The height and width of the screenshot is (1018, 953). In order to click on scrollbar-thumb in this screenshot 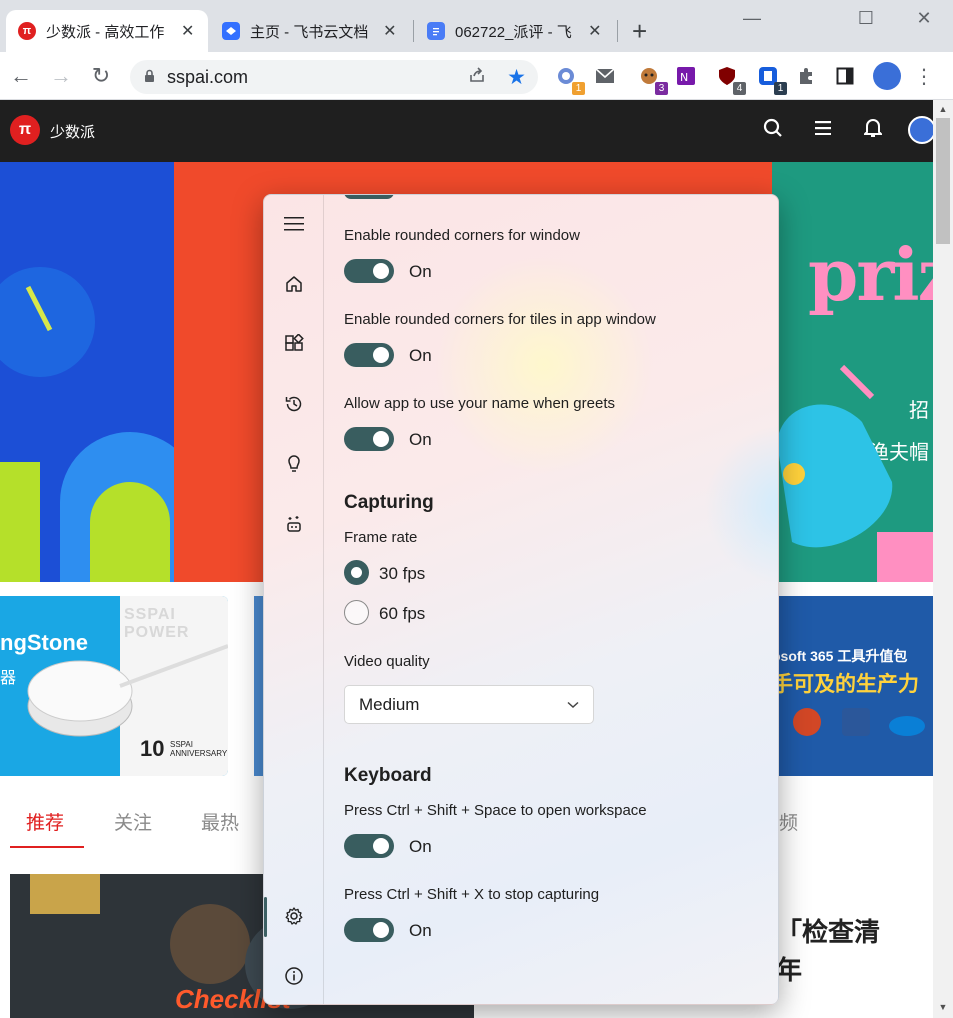, I will do `click(943, 181)`.